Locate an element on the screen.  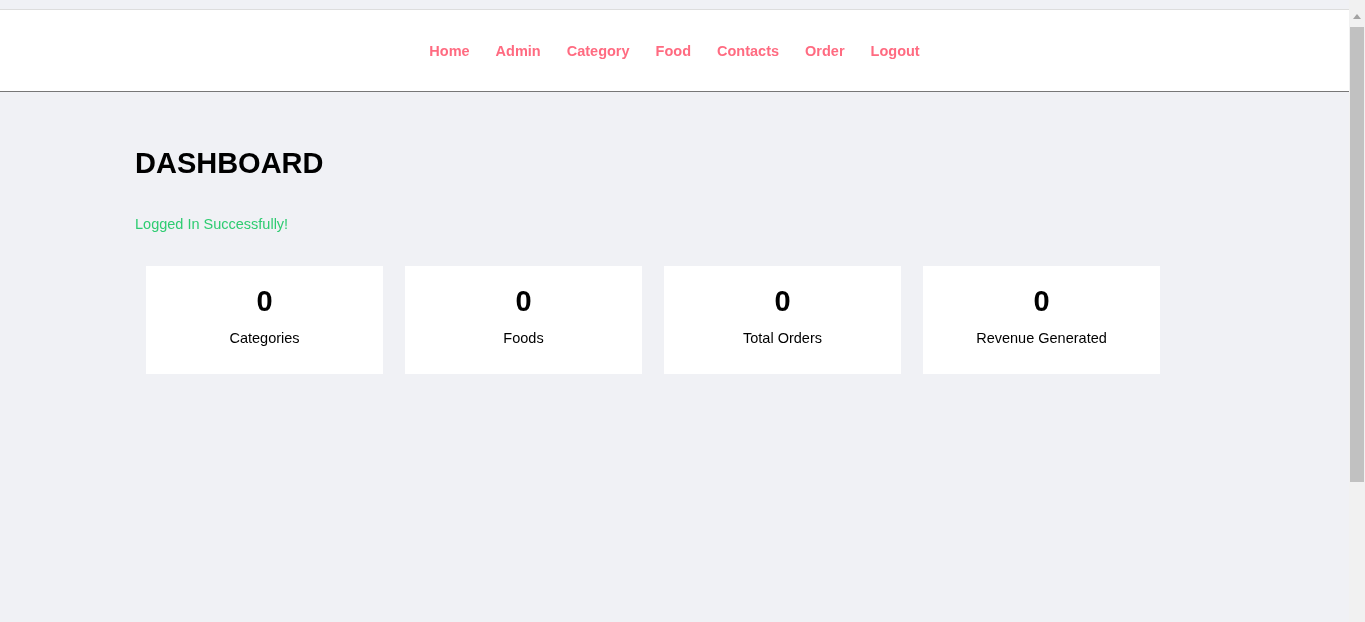
nav-link: Contacts is located at coordinates (748, 50).